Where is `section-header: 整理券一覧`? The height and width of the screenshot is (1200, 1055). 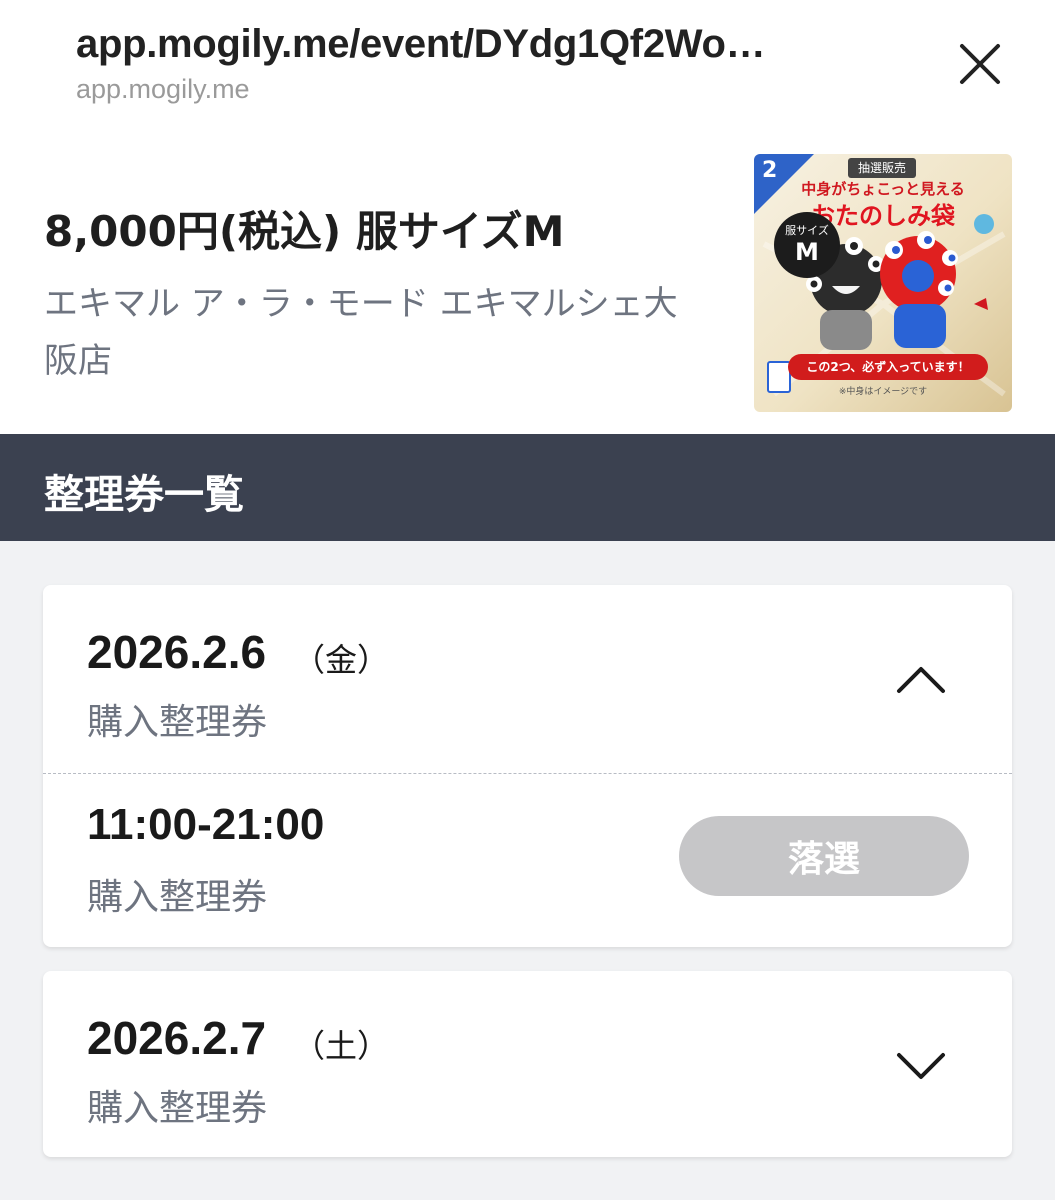 section-header: 整理券一覧 is located at coordinates (527, 487).